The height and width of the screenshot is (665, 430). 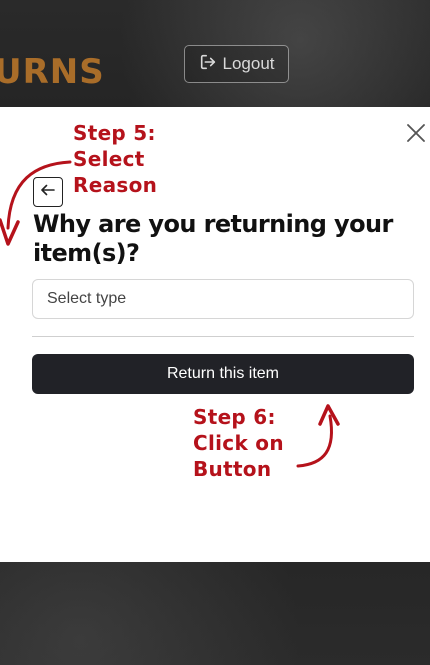 I want to click on logout-label: Logout, so click(x=248, y=63).